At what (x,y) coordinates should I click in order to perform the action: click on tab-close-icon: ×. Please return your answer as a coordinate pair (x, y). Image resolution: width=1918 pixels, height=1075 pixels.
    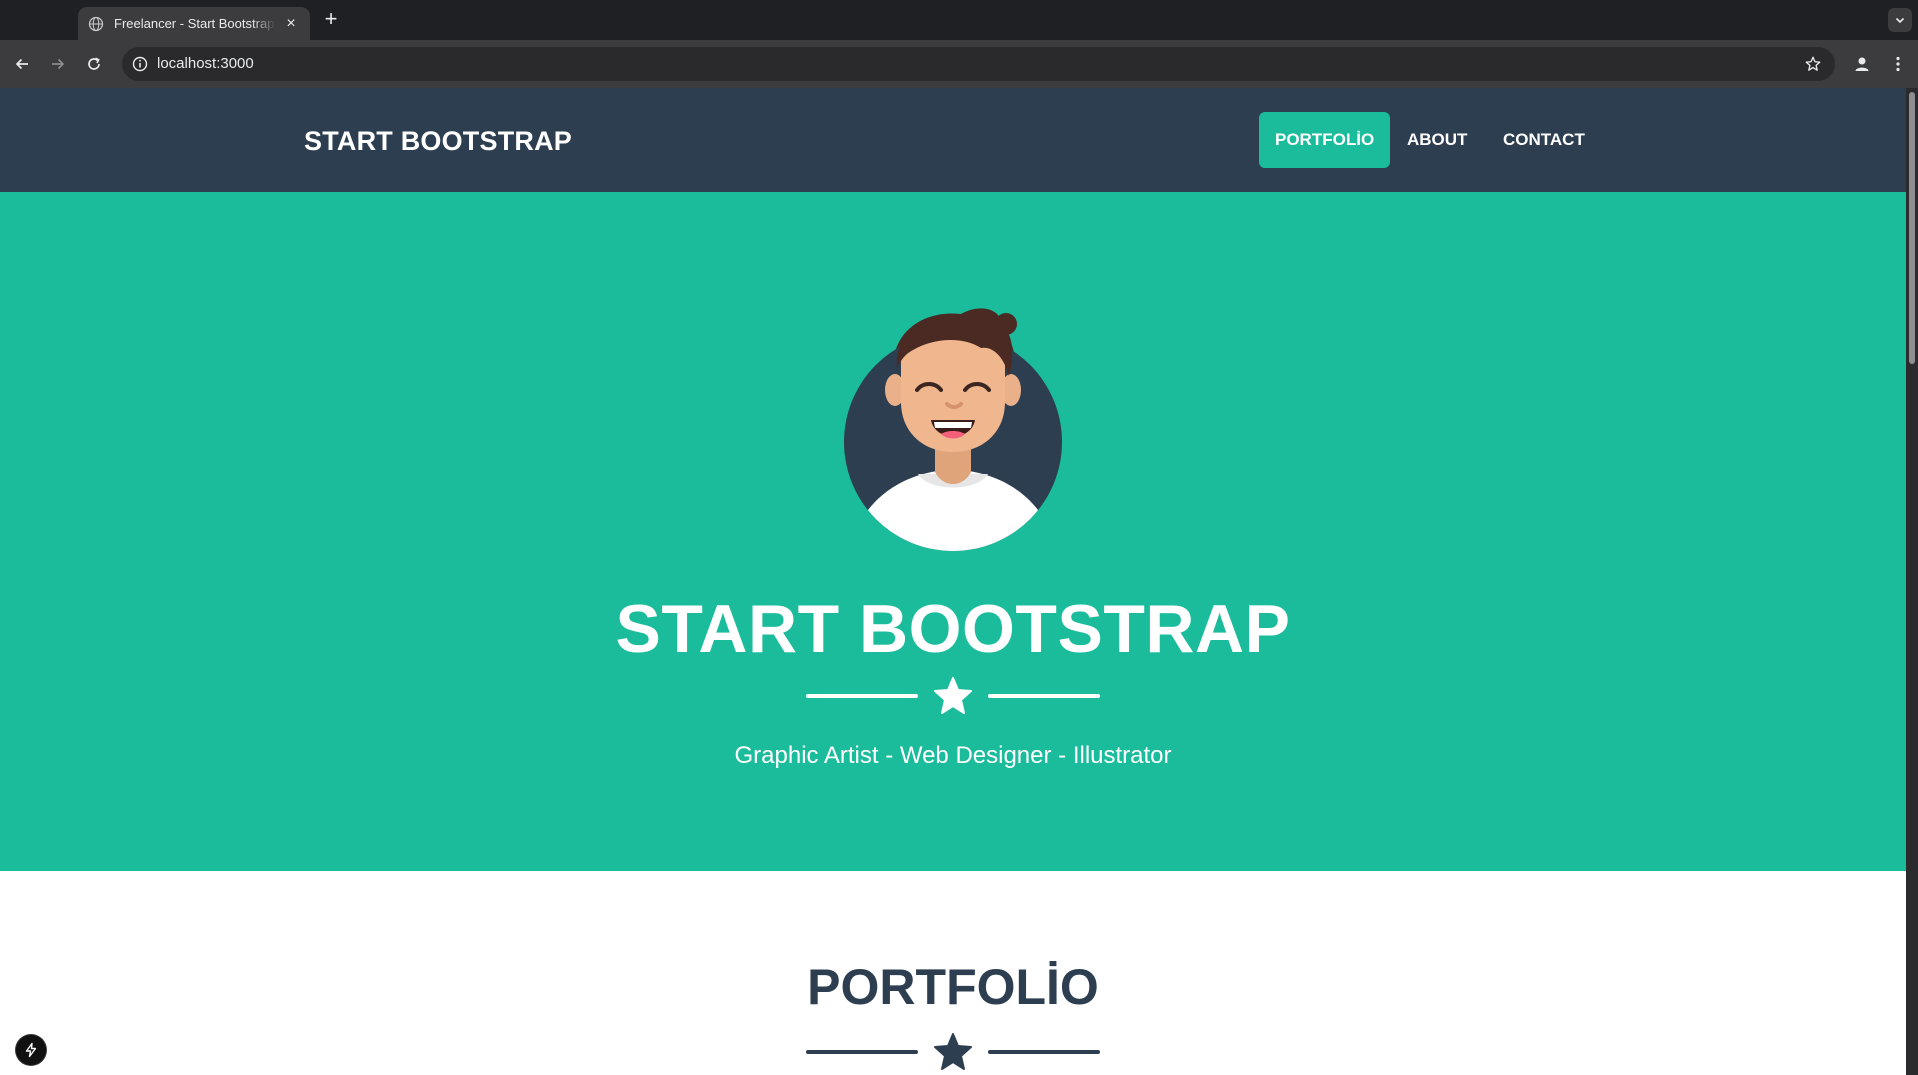
    Looking at the image, I should click on (291, 24).